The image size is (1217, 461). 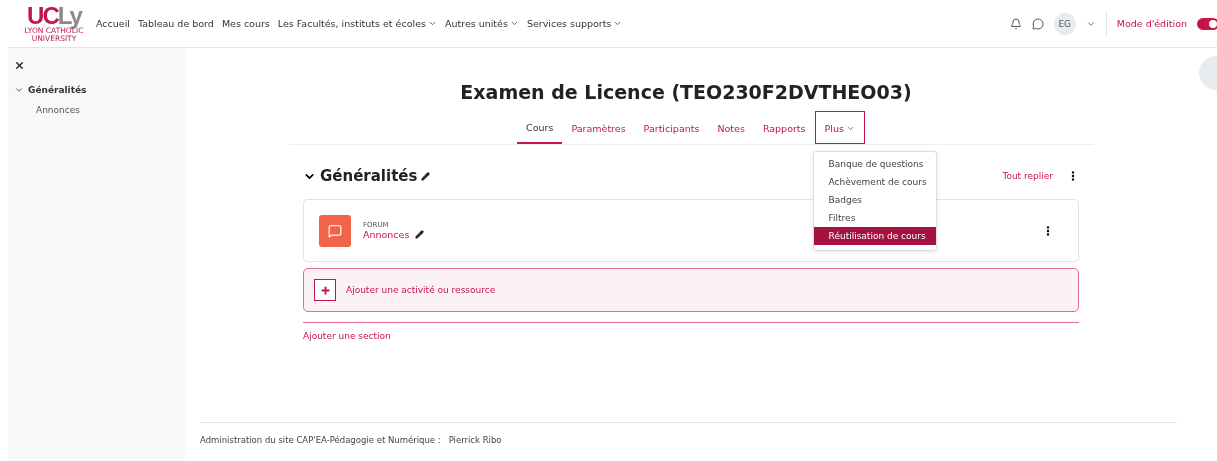 I want to click on tab: Plus, so click(x=839, y=127).